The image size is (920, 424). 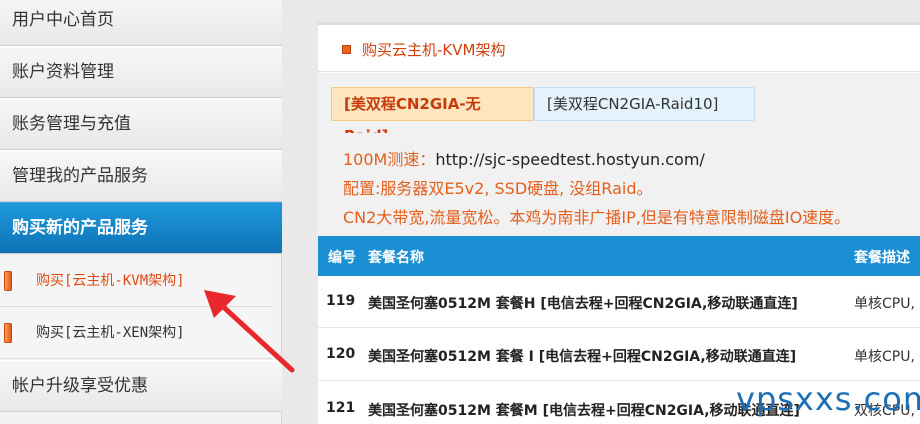 What do you see at coordinates (141, 23) in the screenshot?
I see `sidebar-item-user-home: 用户中心首页` at bounding box center [141, 23].